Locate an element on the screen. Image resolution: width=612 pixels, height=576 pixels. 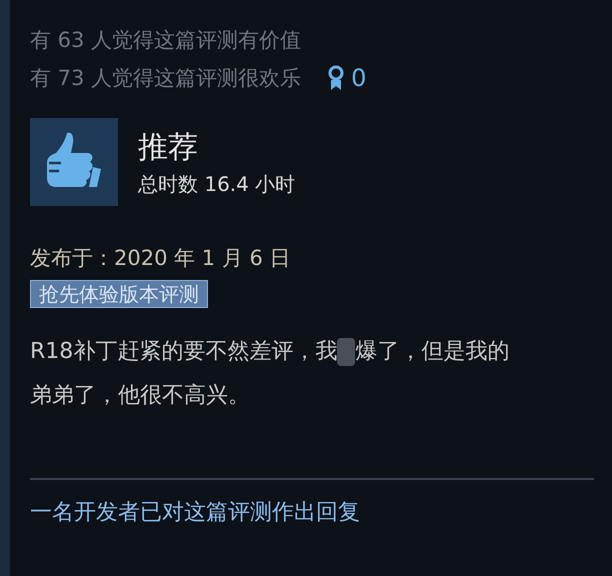
early-access-tag: 抢先体验版本评测 is located at coordinates (119, 294).